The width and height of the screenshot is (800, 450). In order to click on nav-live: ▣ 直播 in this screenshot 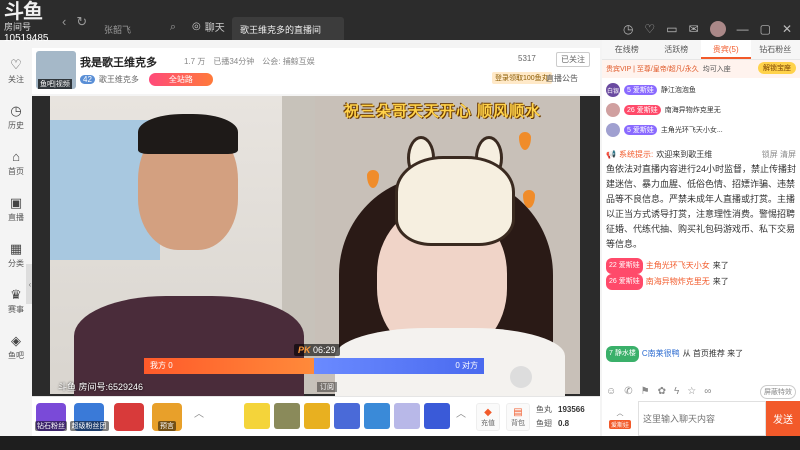, I will do `click(16, 209)`.